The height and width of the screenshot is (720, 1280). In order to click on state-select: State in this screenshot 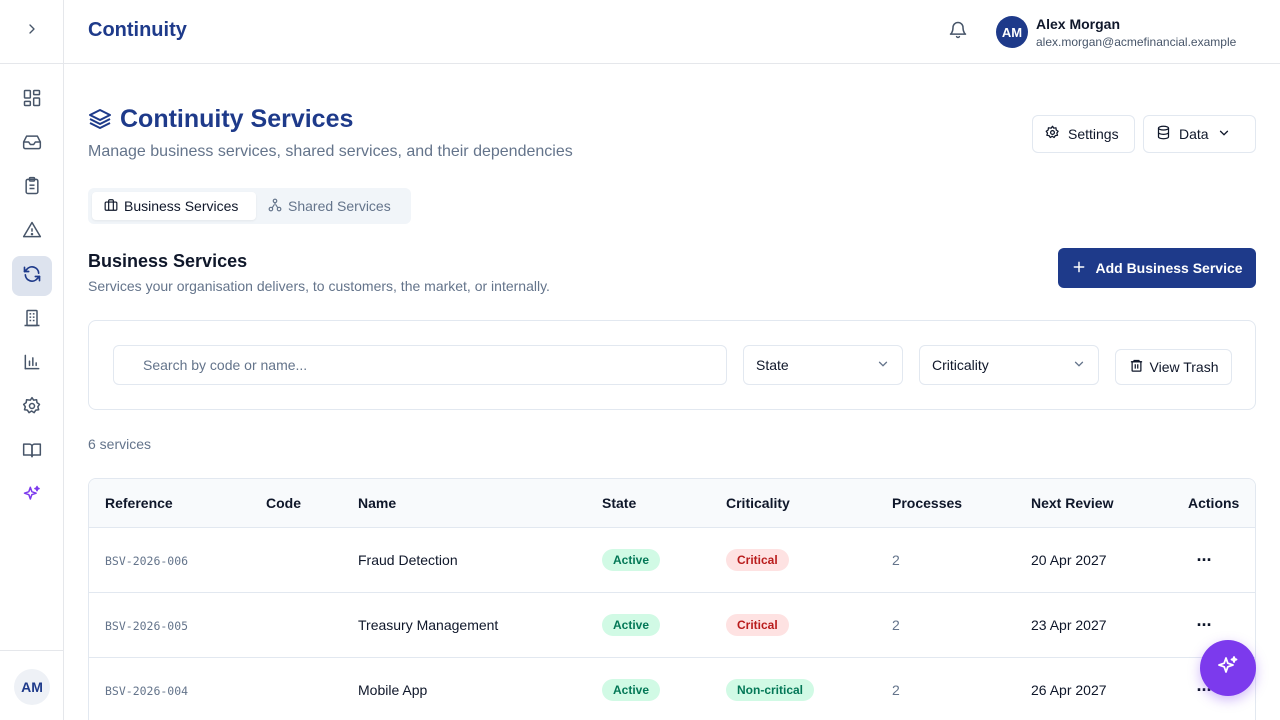, I will do `click(823, 365)`.